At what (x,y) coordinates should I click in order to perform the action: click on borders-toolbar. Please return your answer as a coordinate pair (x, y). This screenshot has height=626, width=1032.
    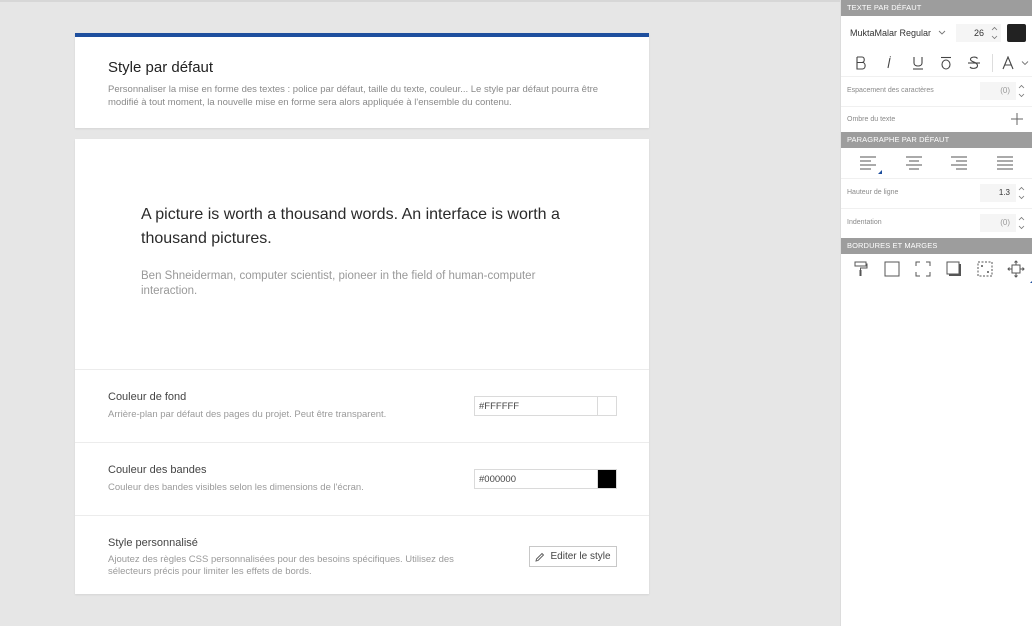
    Looking at the image, I should click on (936, 269).